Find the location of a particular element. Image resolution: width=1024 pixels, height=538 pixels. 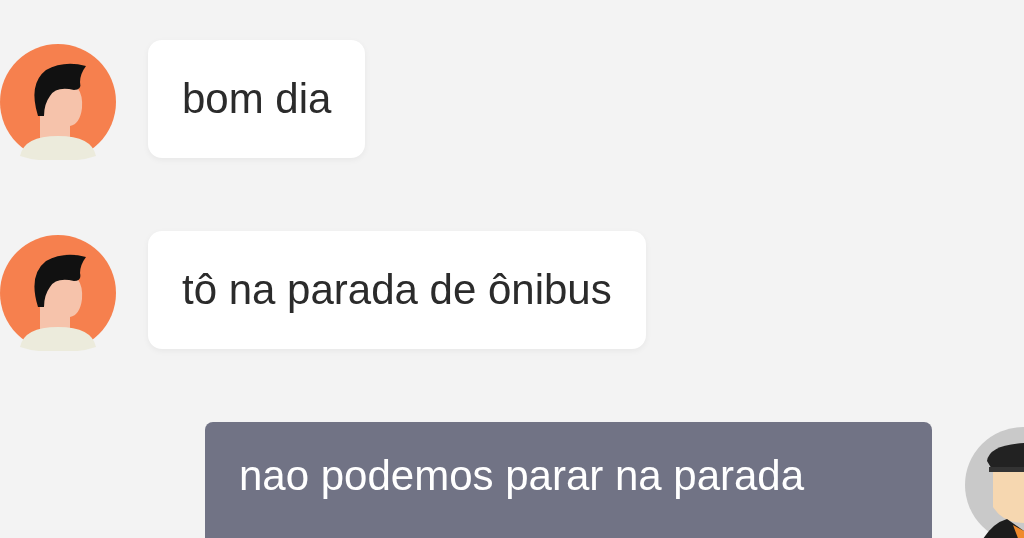

message-bubble: tô na parada de ônibus is located at coordinates (397, 290).